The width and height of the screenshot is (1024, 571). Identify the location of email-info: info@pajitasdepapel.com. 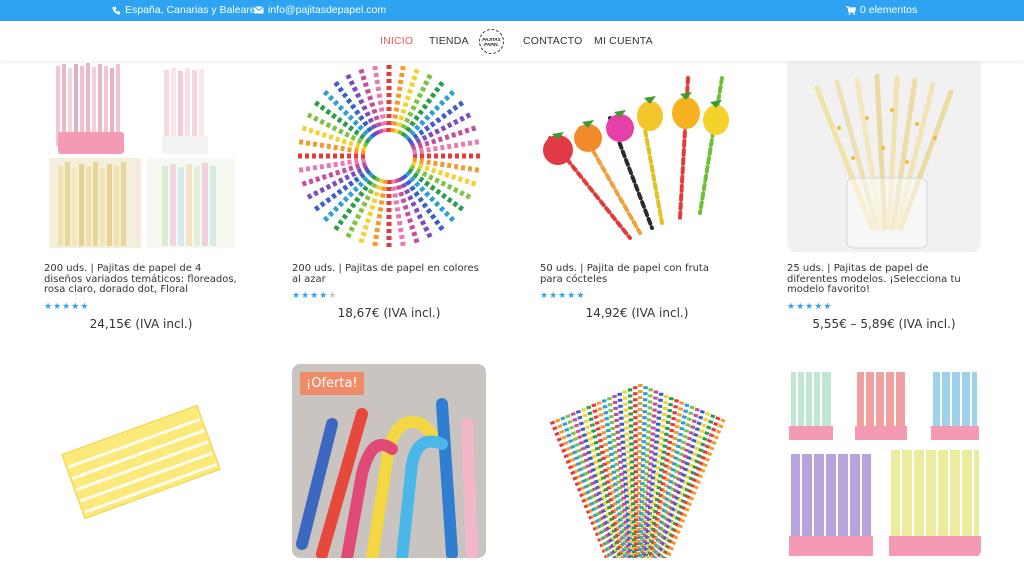
(320, 10).